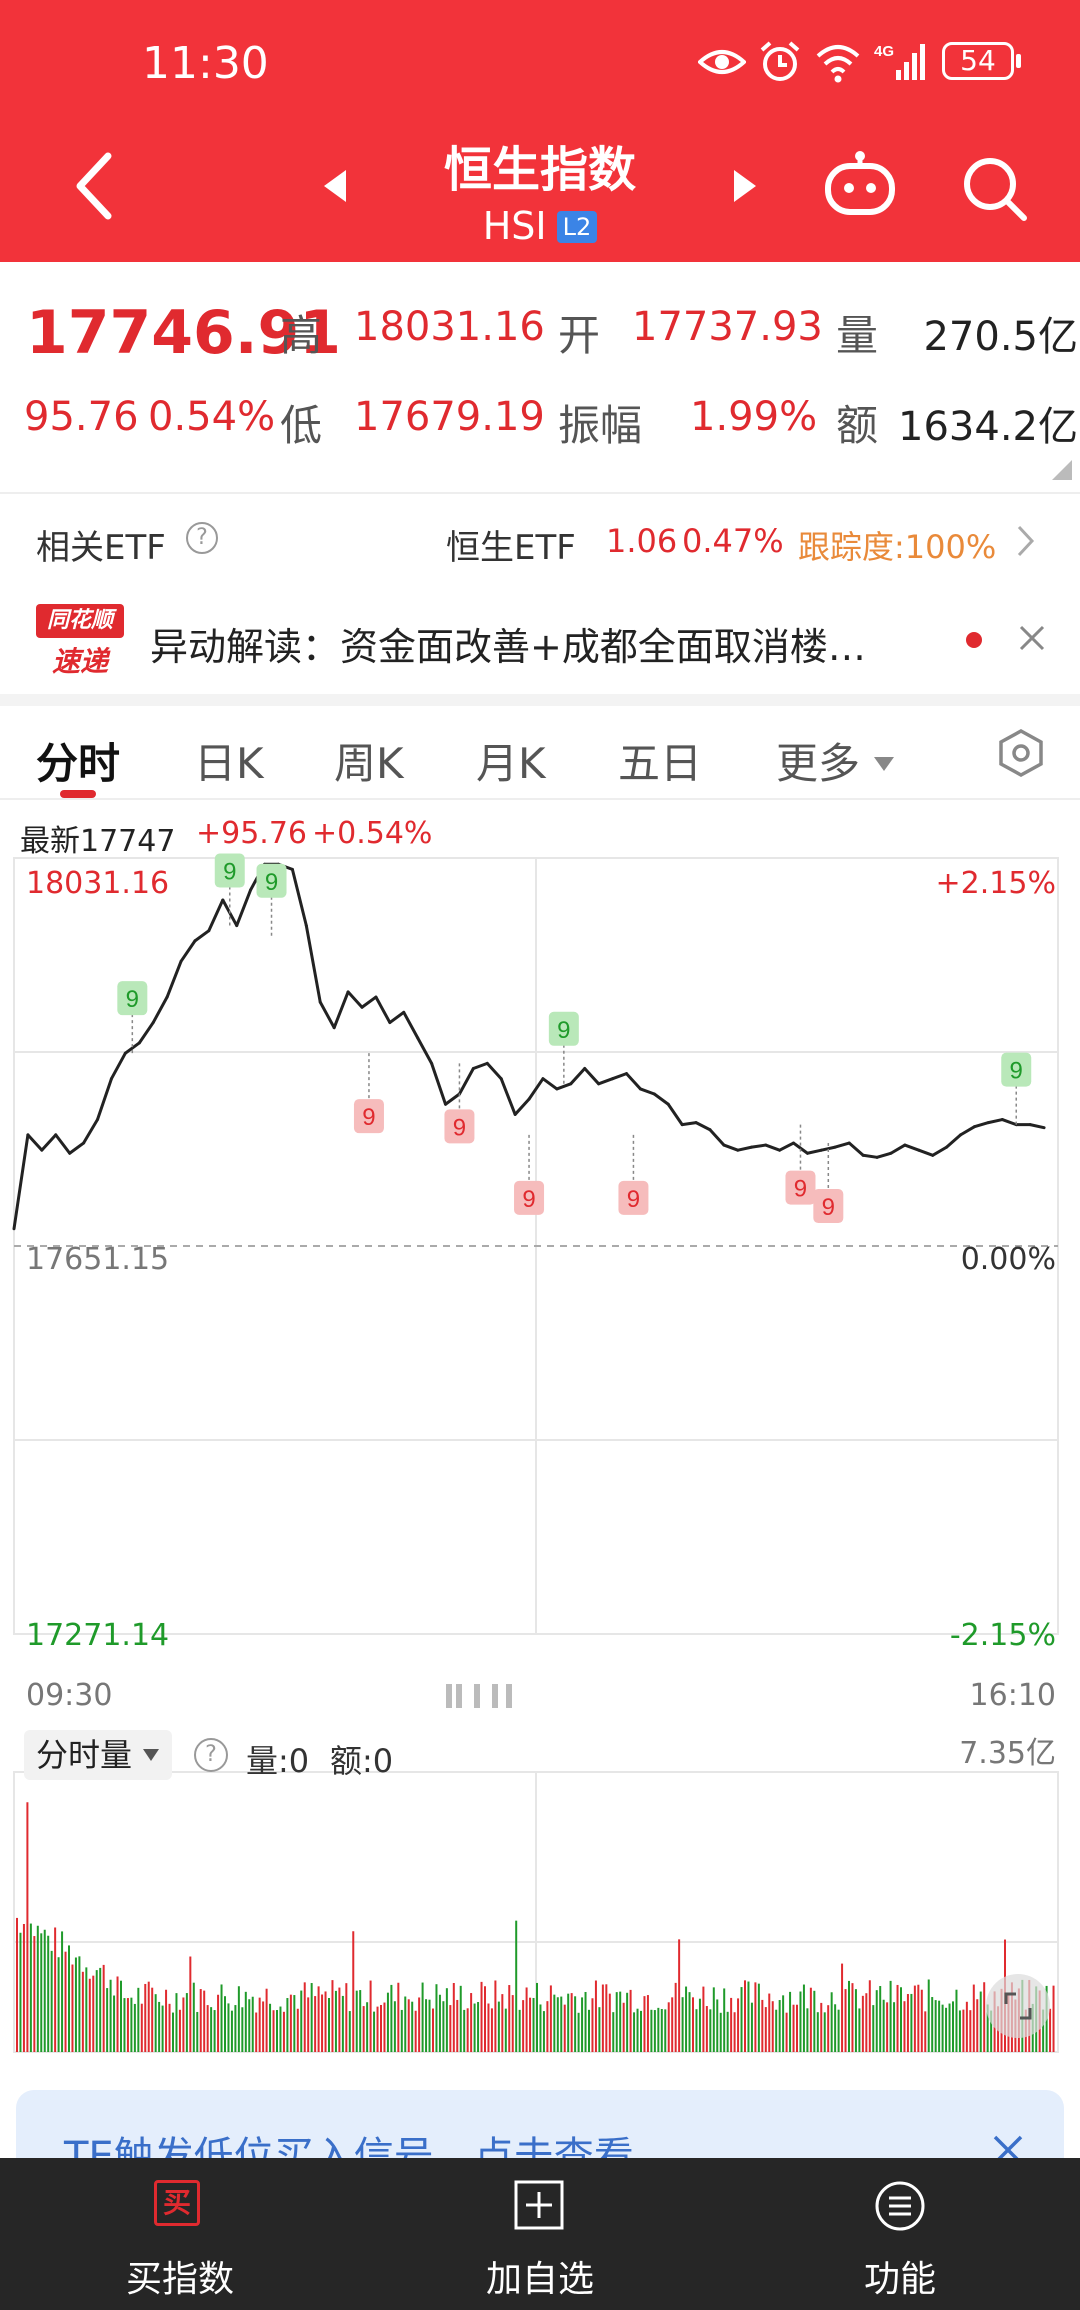  Describe the element at coordinates (1062, 470) in the screenshot. I see `expand-corner-icon` at that location.